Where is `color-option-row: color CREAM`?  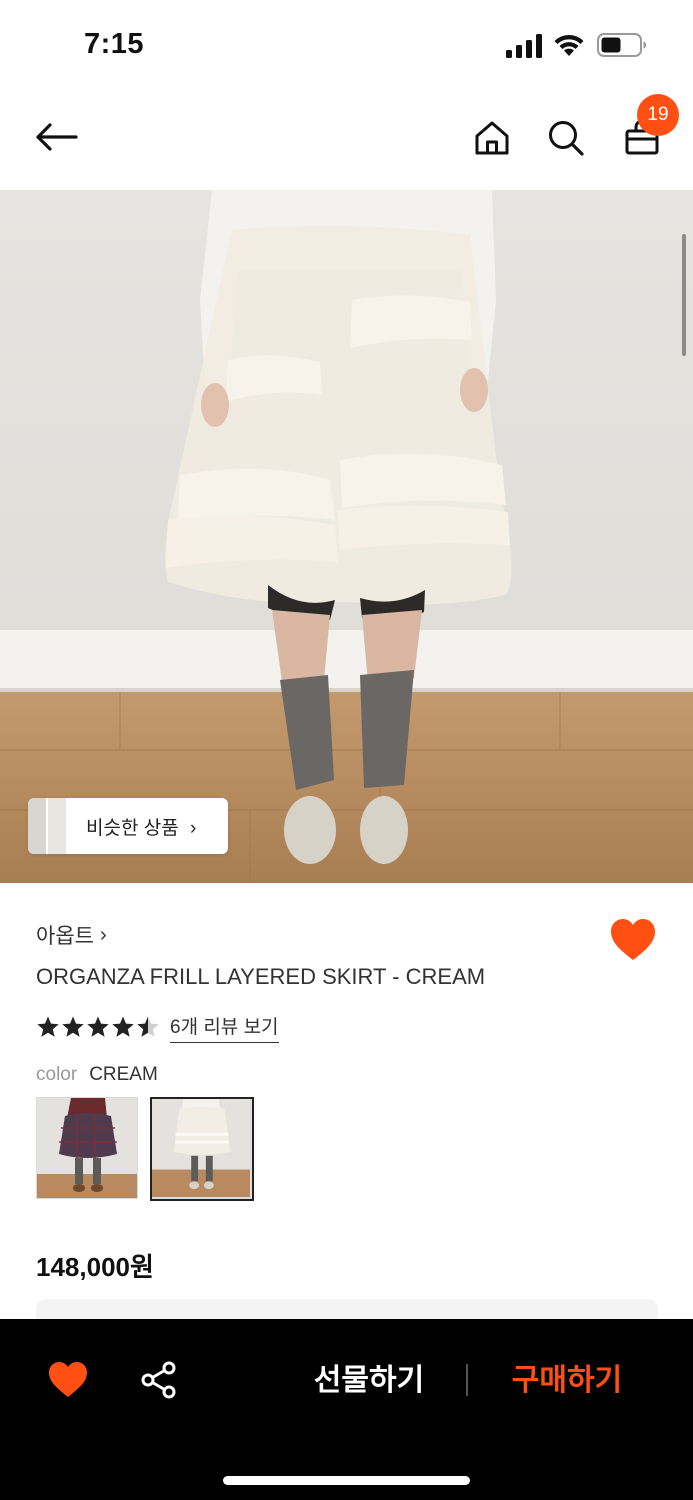 color-option-row: color CREAM is located at coordinates (97, 1075).